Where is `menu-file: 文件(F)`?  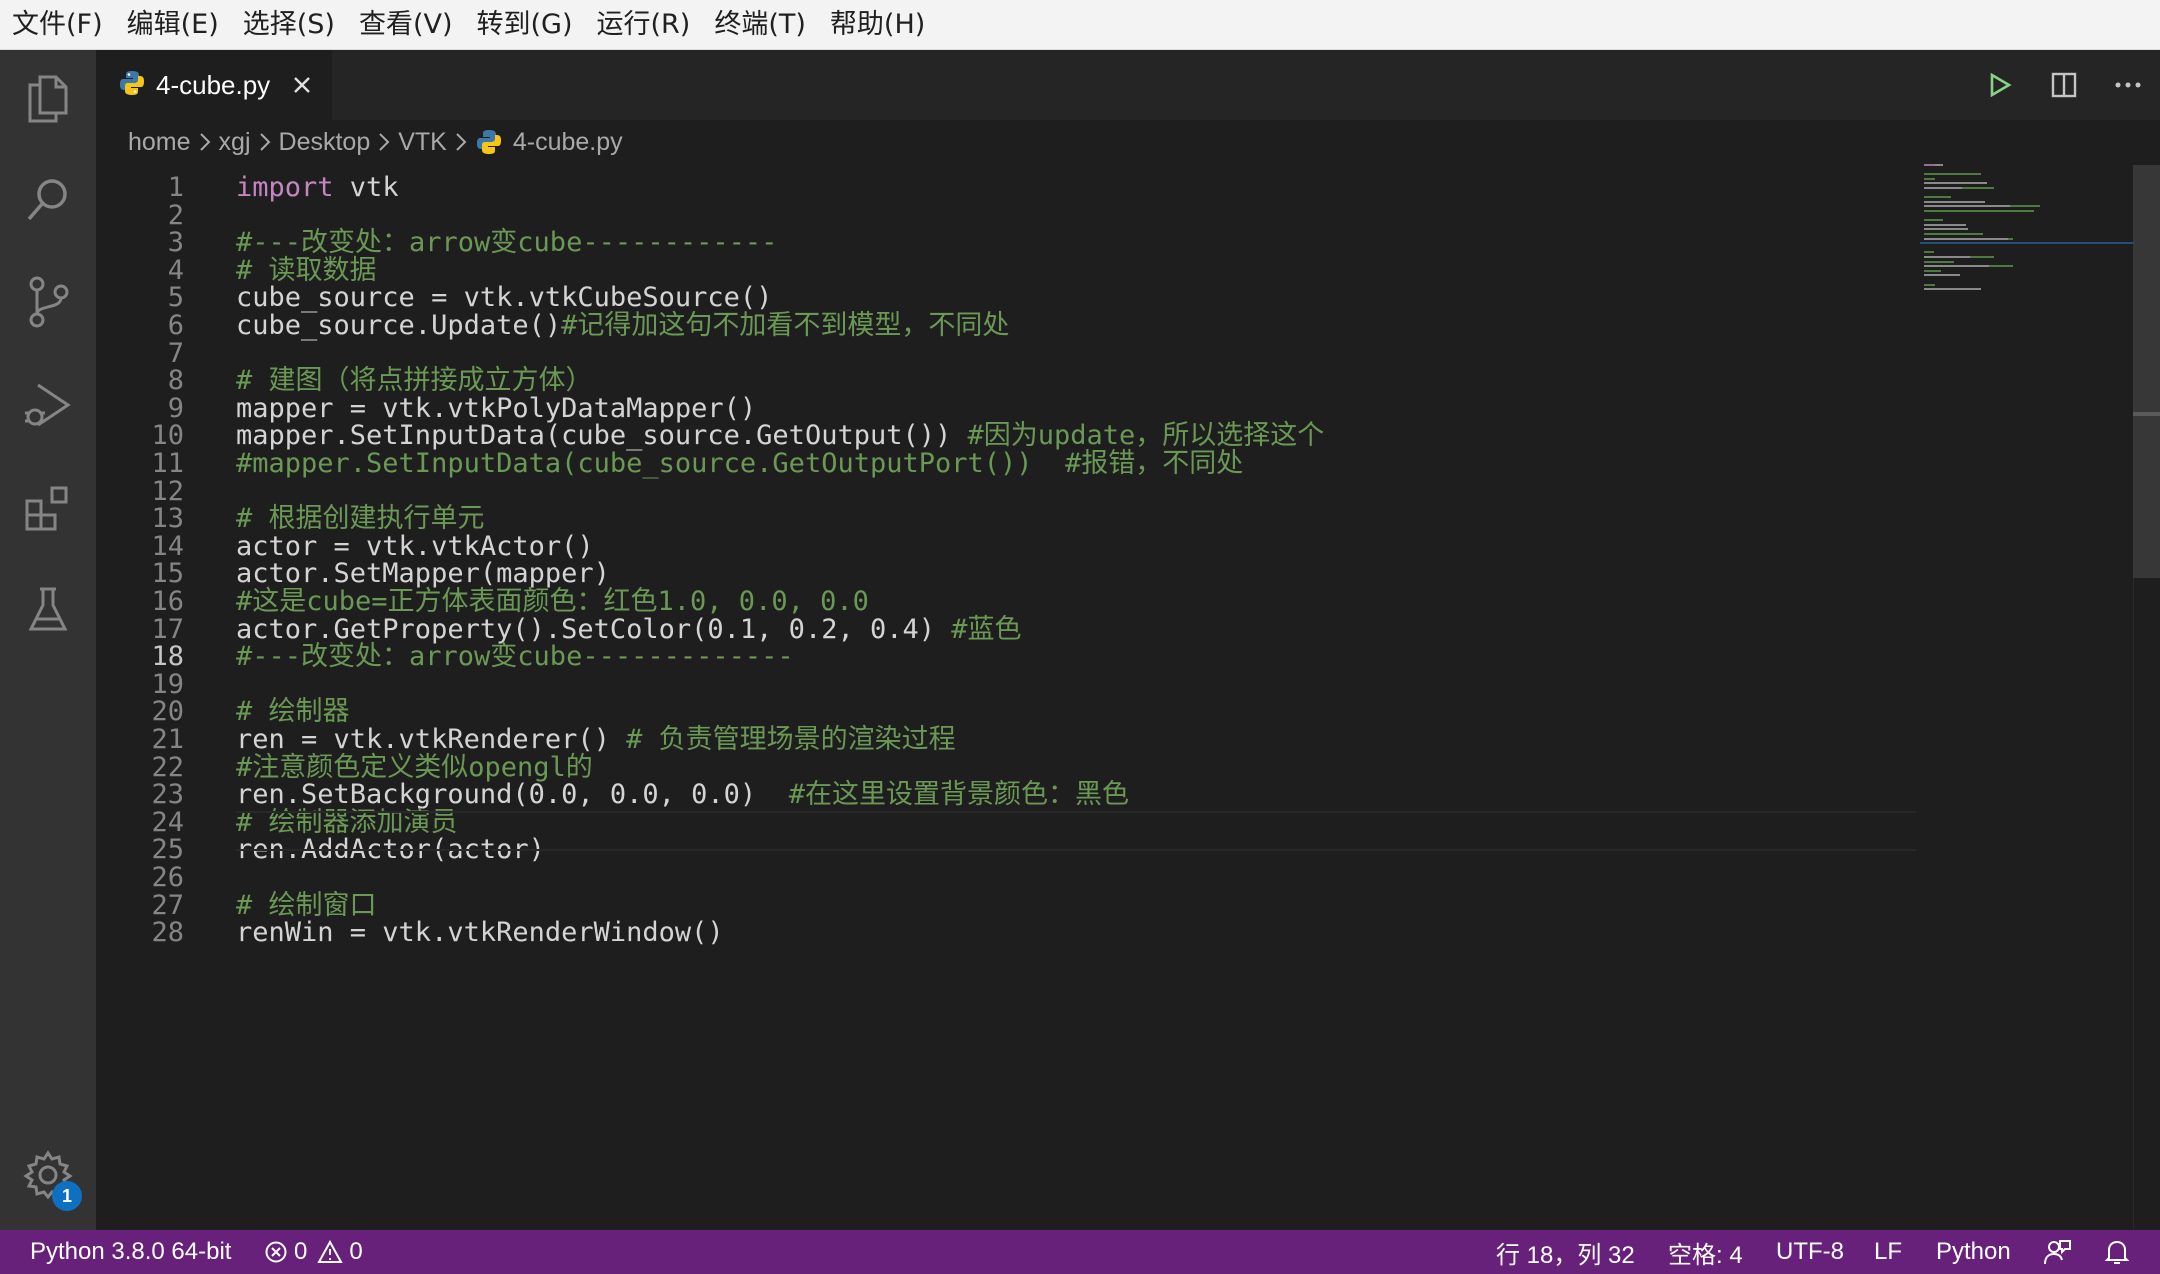 menu-file: 文件(F) is located at coordinates (57, 24).